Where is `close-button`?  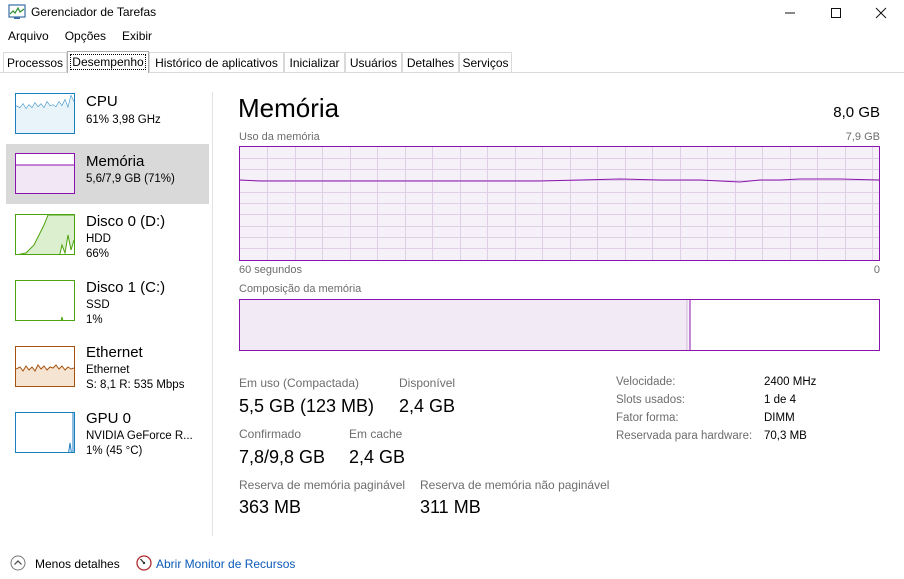 close-button is located at coordinates (881, 13).